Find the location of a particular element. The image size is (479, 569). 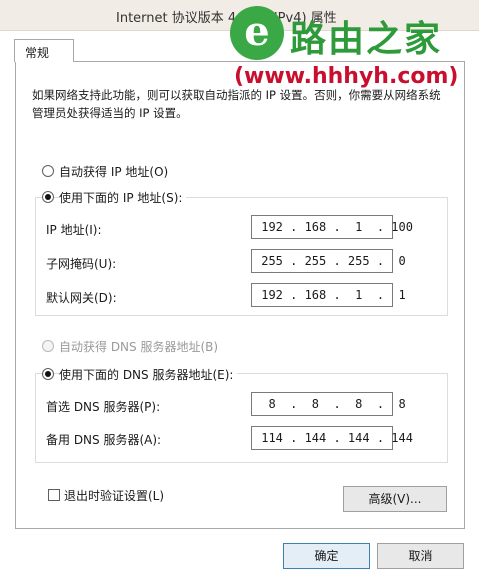

preferred-dns-label: 首选 DNS 服务器(P): is located at coordinates (103, 407).